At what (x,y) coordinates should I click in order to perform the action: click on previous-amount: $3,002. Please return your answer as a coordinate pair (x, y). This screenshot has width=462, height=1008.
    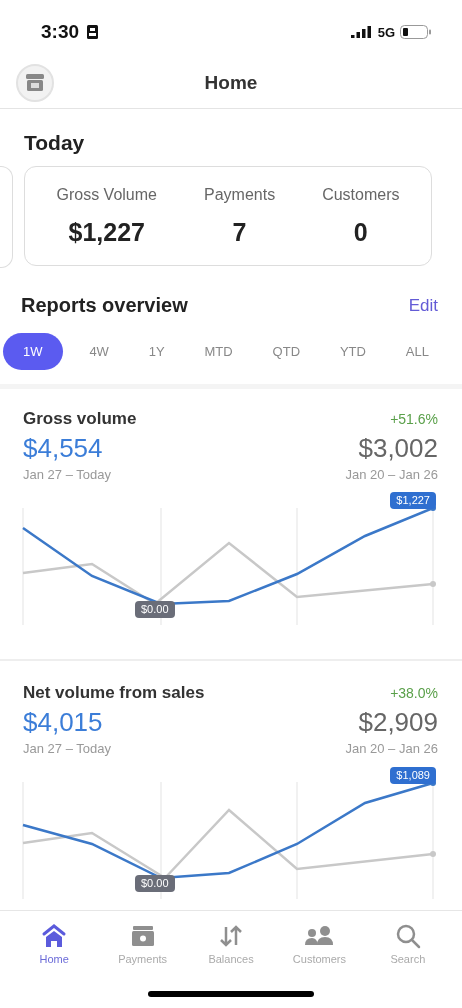
    Looking at the image, I should click on (398, 448).